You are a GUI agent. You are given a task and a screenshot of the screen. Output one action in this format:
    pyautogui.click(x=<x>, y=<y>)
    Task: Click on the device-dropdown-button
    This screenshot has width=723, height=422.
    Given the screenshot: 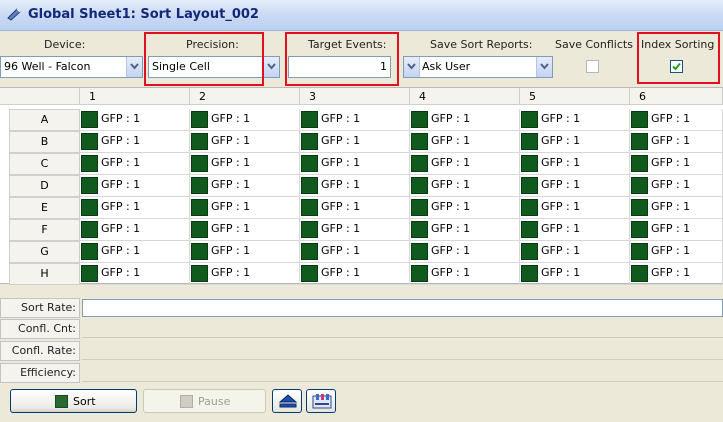 What is the action you would take?
    pyautogui.click(x=134, y=67)
    